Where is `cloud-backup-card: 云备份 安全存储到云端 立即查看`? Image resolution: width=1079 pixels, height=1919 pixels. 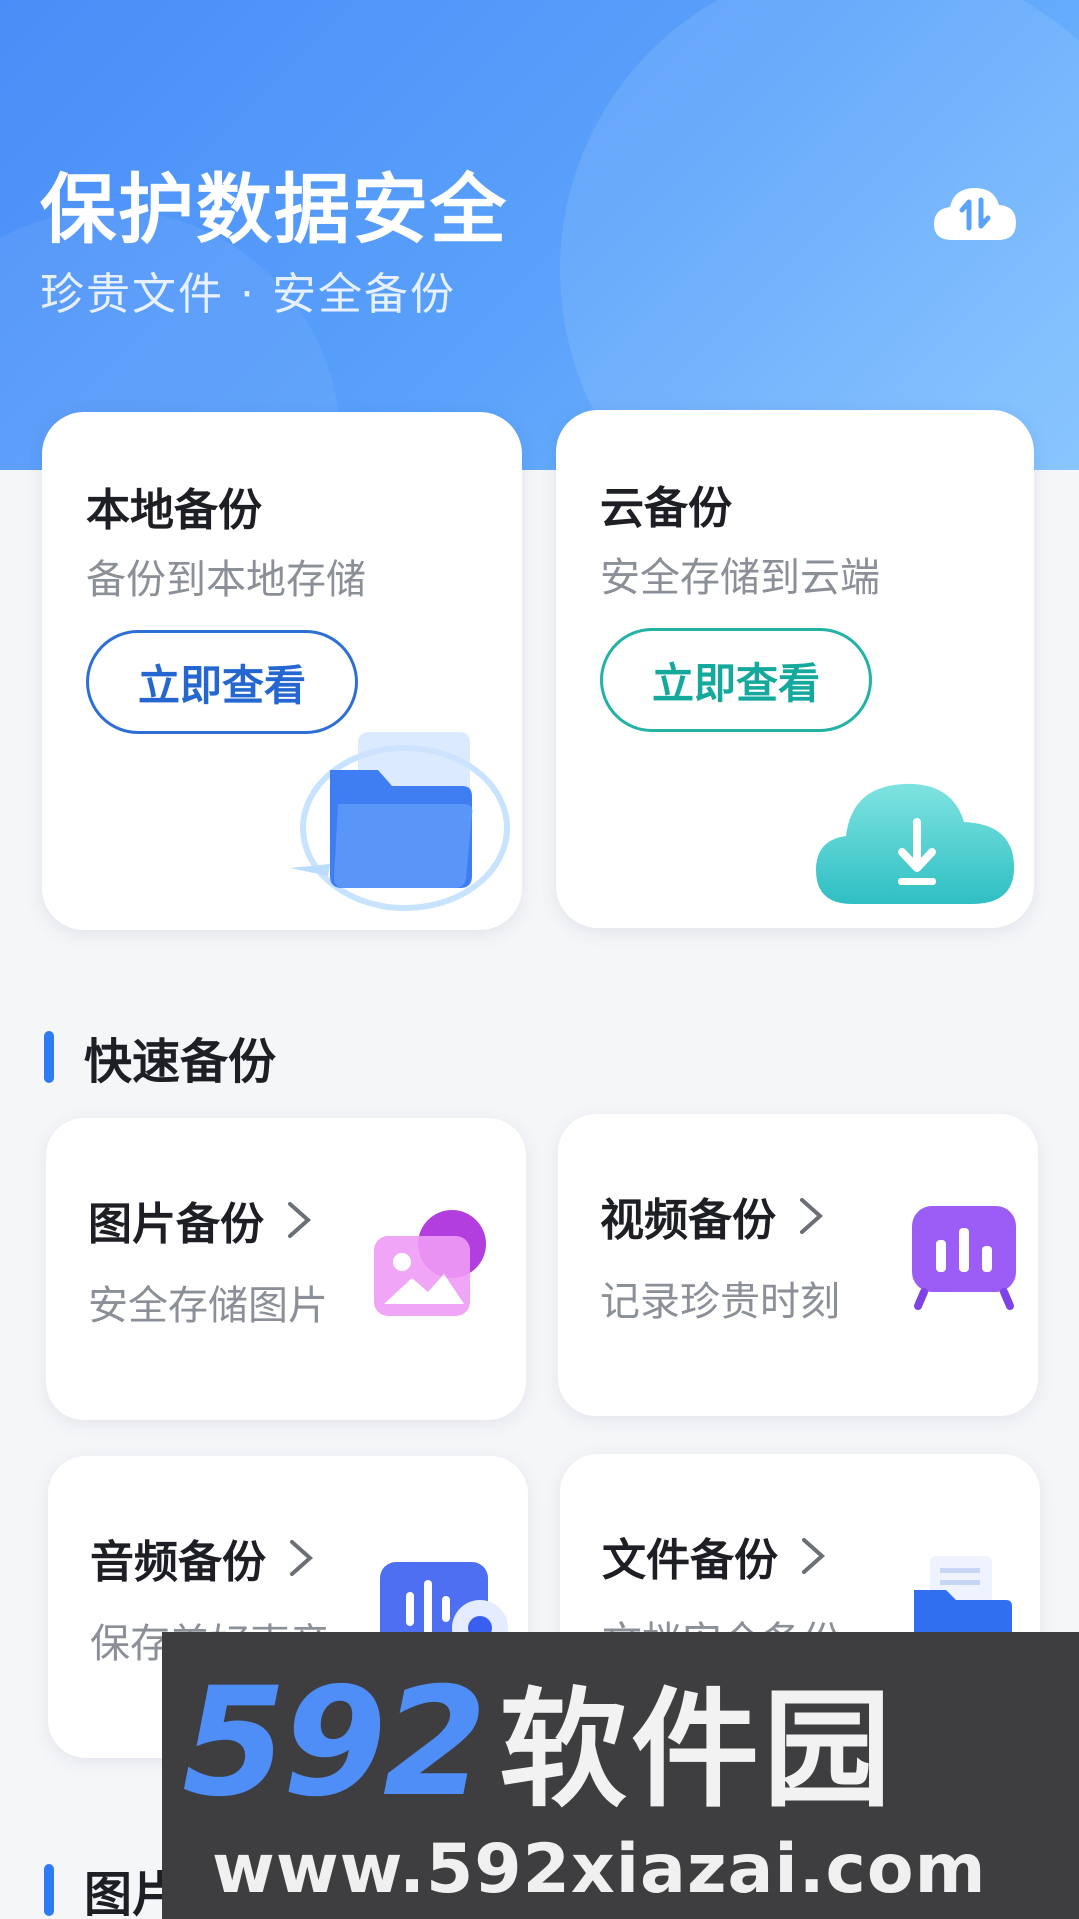 cloud-backup-card: 云备份 安全存储到云端 立即查看 is located at coordinates (795, 669).